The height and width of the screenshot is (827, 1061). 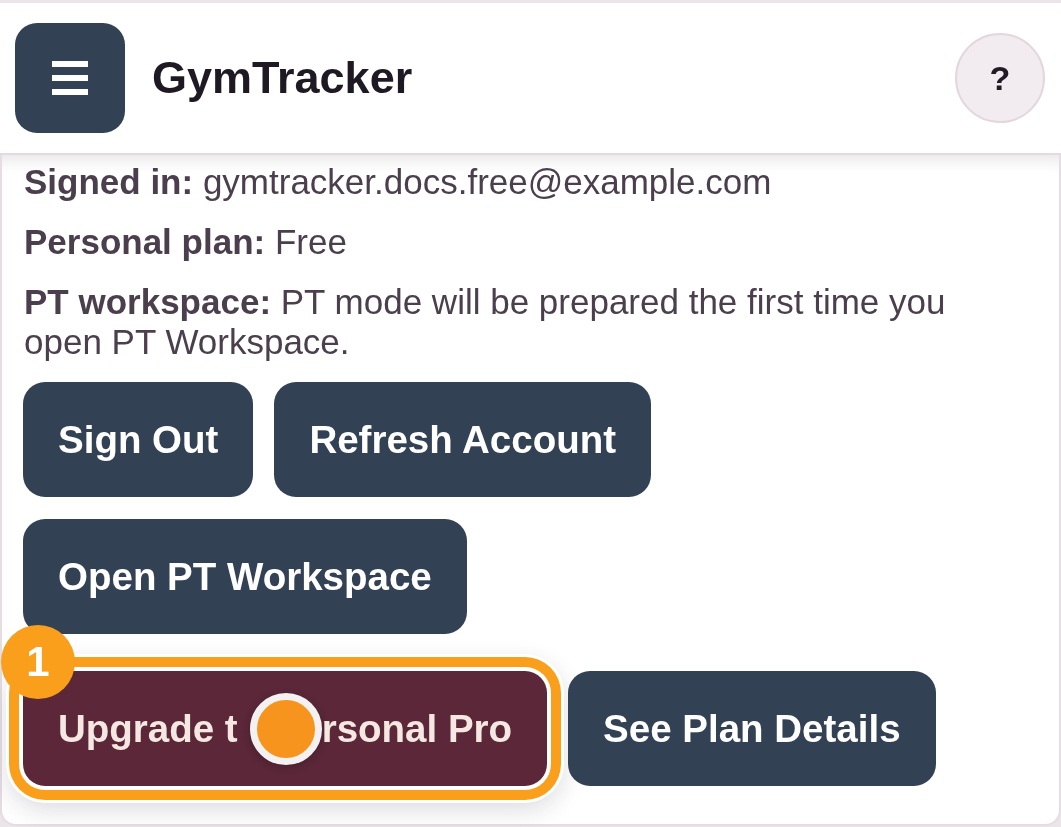 I want to click on app-title: GymTracker, so click(x=282, y=78).